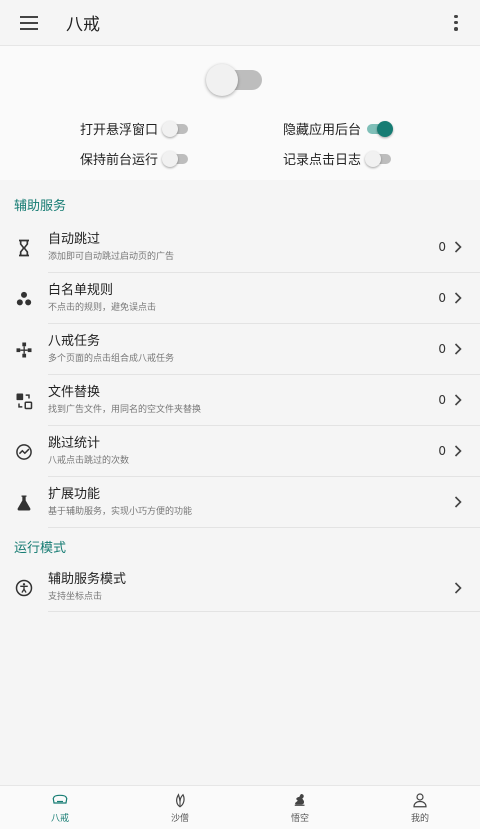 This screenshot has width=480, height=829. Describe the element at coordinates (240, 546) in the screenshot. I see `section-header-mode: 运行模式` at that location.